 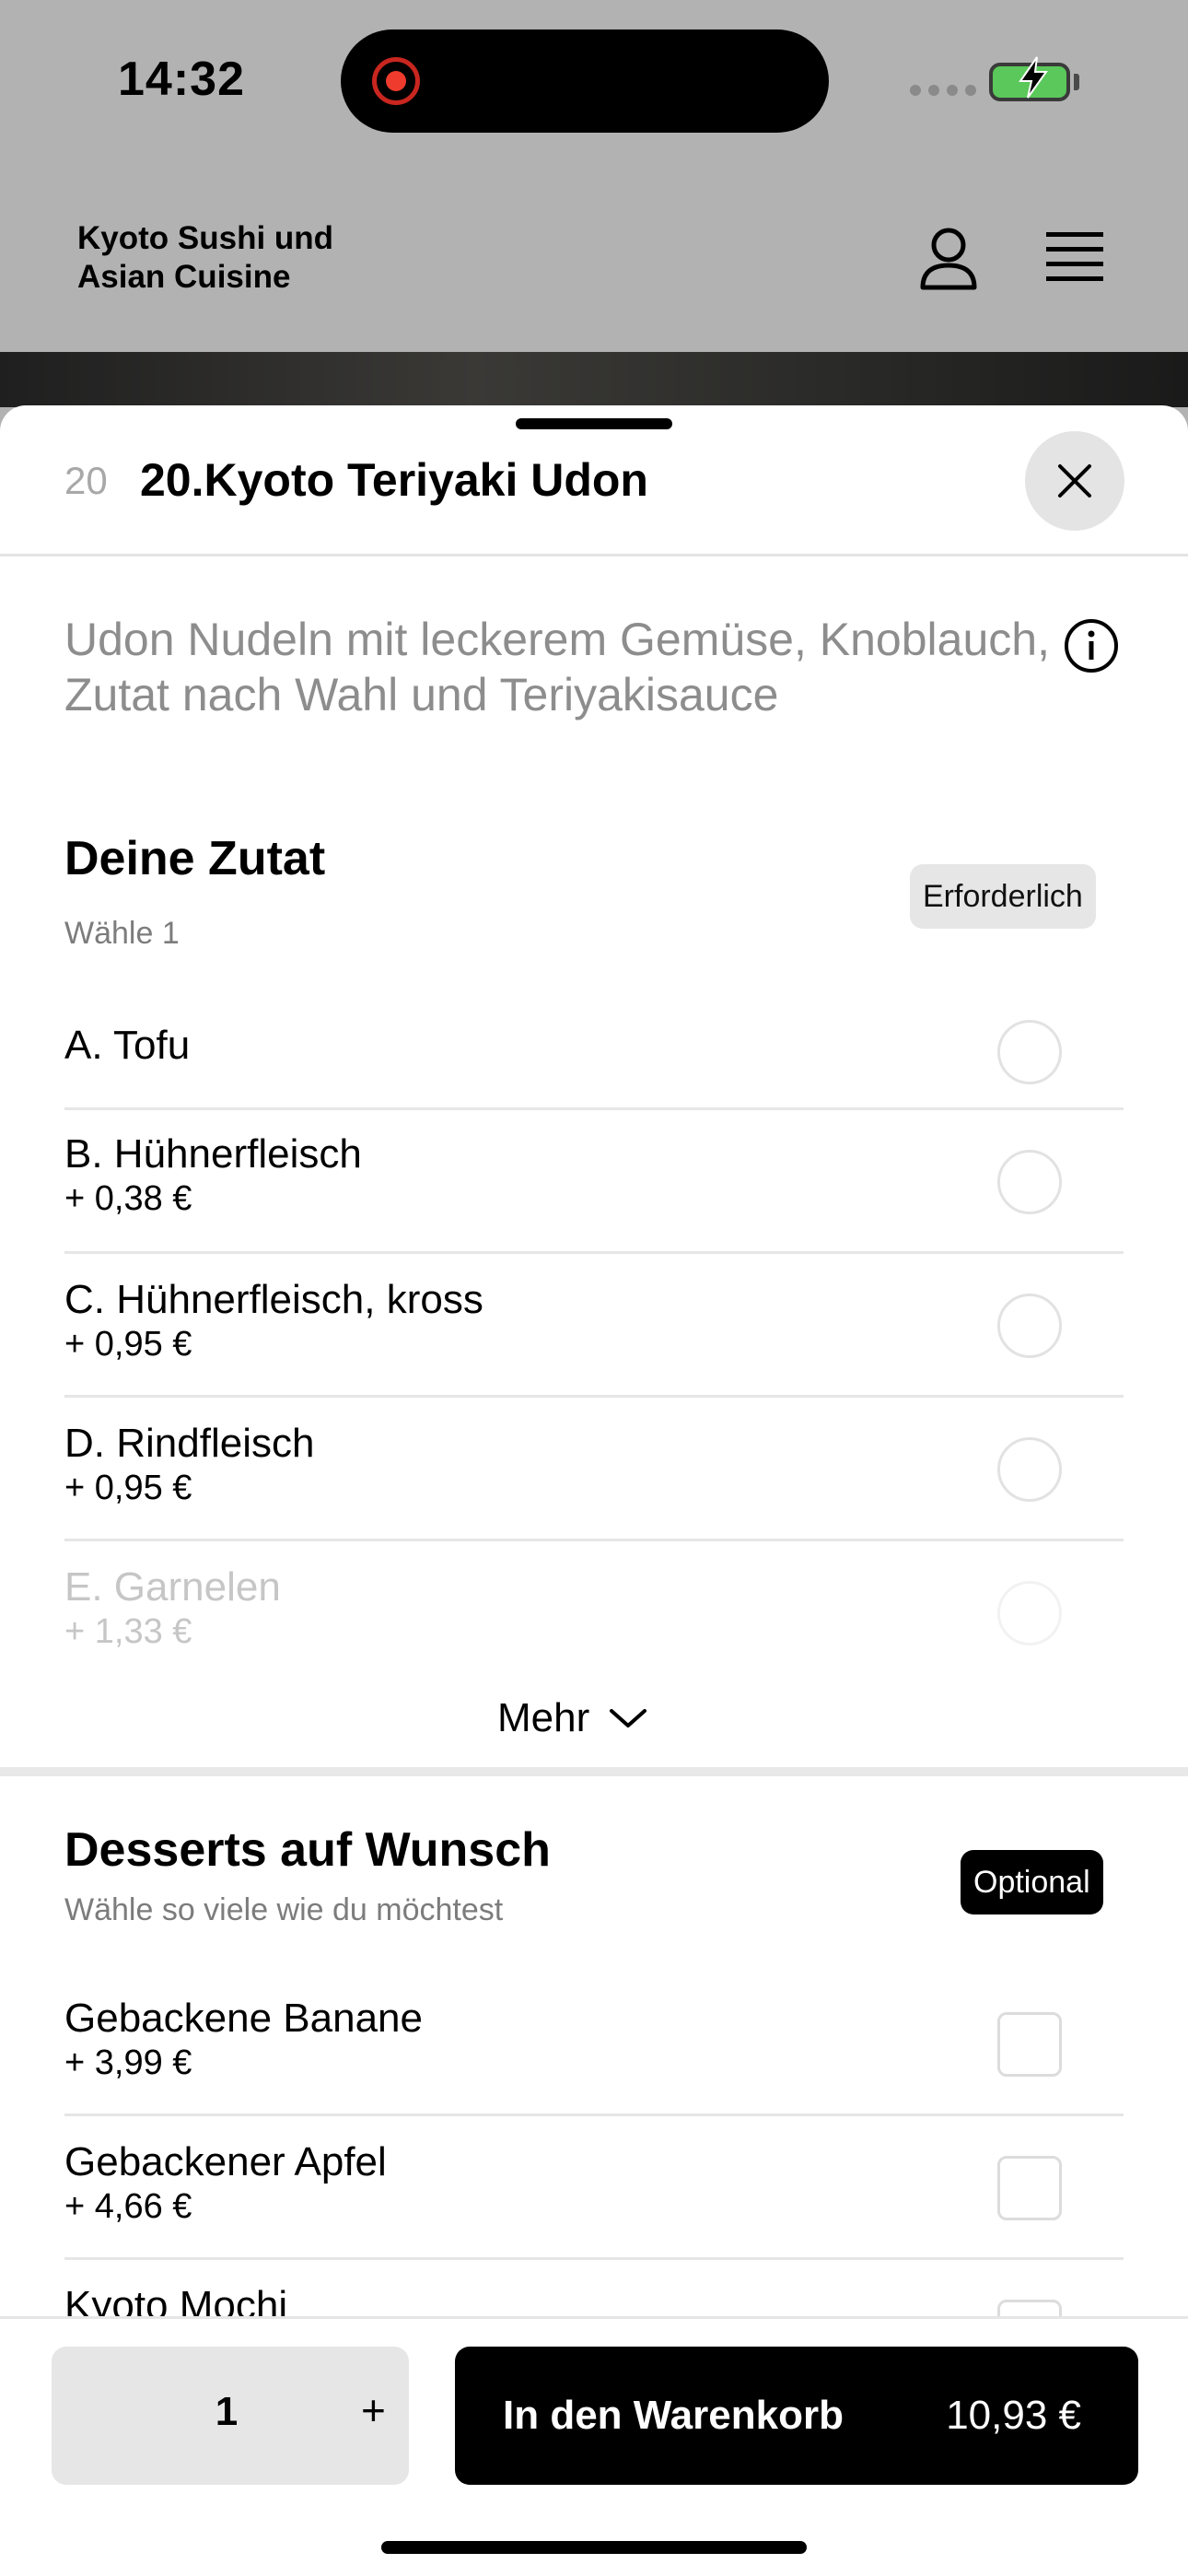 What do you see at coordinates (594, 2547) in the screenshot?
I see `home-indicator` at bounding box center [594, 2547].